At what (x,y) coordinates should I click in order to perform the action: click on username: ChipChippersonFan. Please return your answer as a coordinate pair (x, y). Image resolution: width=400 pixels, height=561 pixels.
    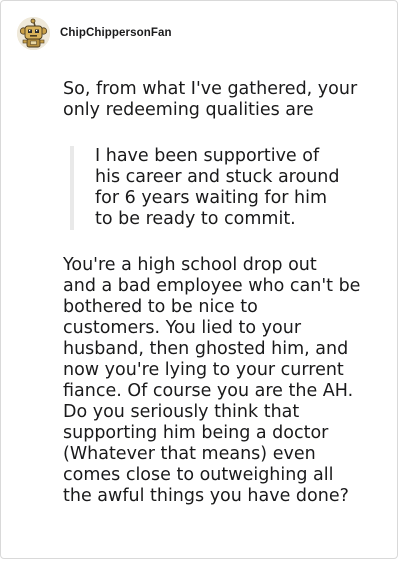
    Looking at the image, I should click on (116, 33).